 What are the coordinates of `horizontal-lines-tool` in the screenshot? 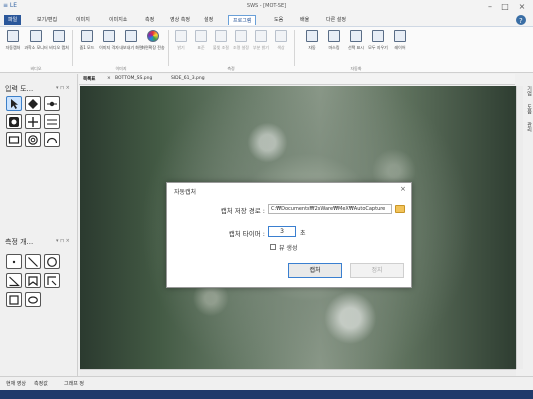 It's located at (52, 121).